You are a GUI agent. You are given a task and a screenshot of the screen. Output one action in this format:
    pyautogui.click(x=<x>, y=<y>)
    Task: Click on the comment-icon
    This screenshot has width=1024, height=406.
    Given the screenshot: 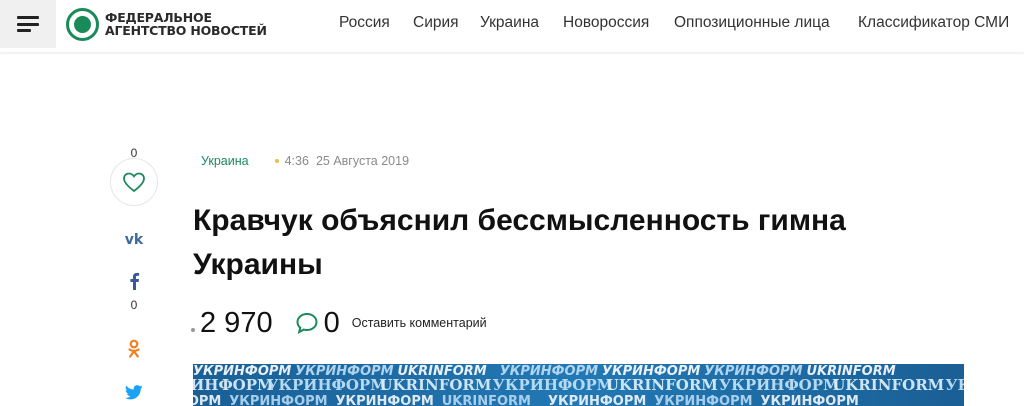 What is the action you would take?
    pyautogui.click(x=307, y=323)
    